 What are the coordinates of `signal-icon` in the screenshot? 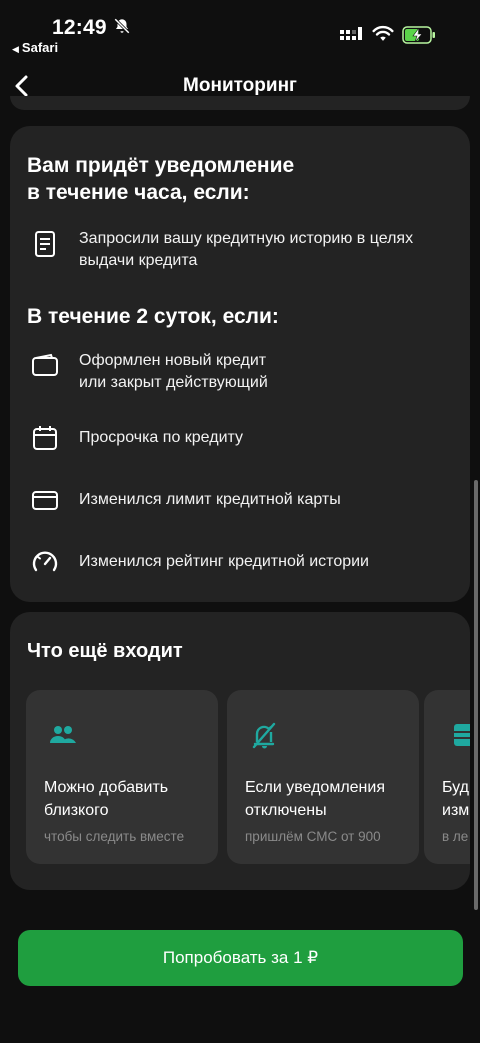 It's located at (351, 33).